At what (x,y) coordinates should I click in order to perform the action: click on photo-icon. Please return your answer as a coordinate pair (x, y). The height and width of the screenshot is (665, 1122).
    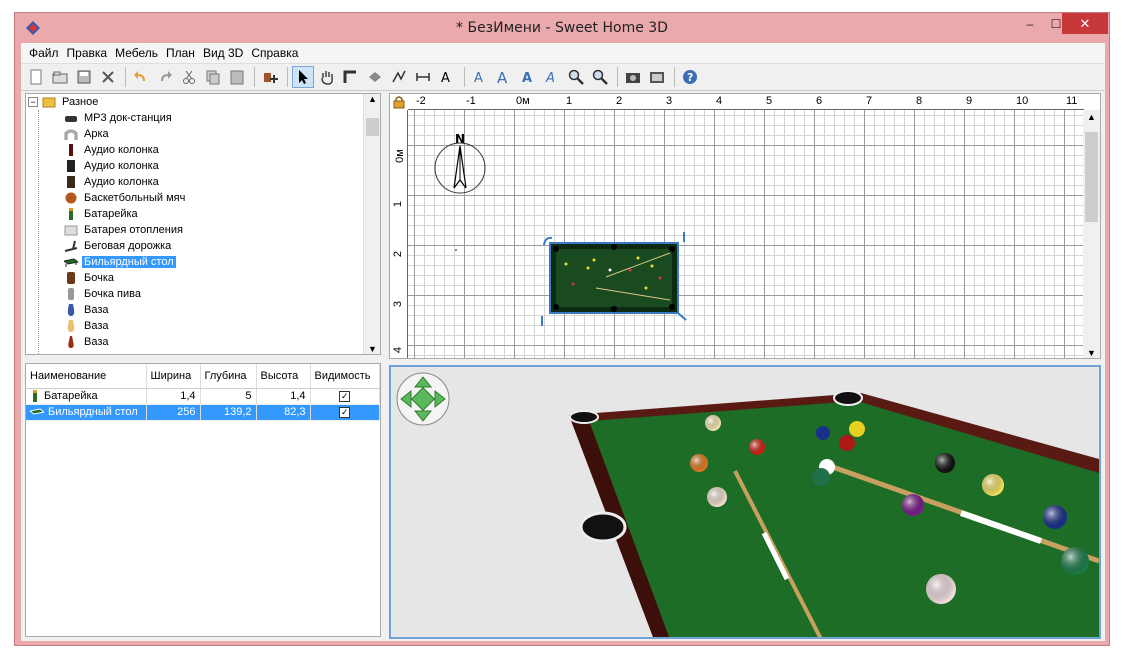
    Looking at the image, I should click on (633, 77).